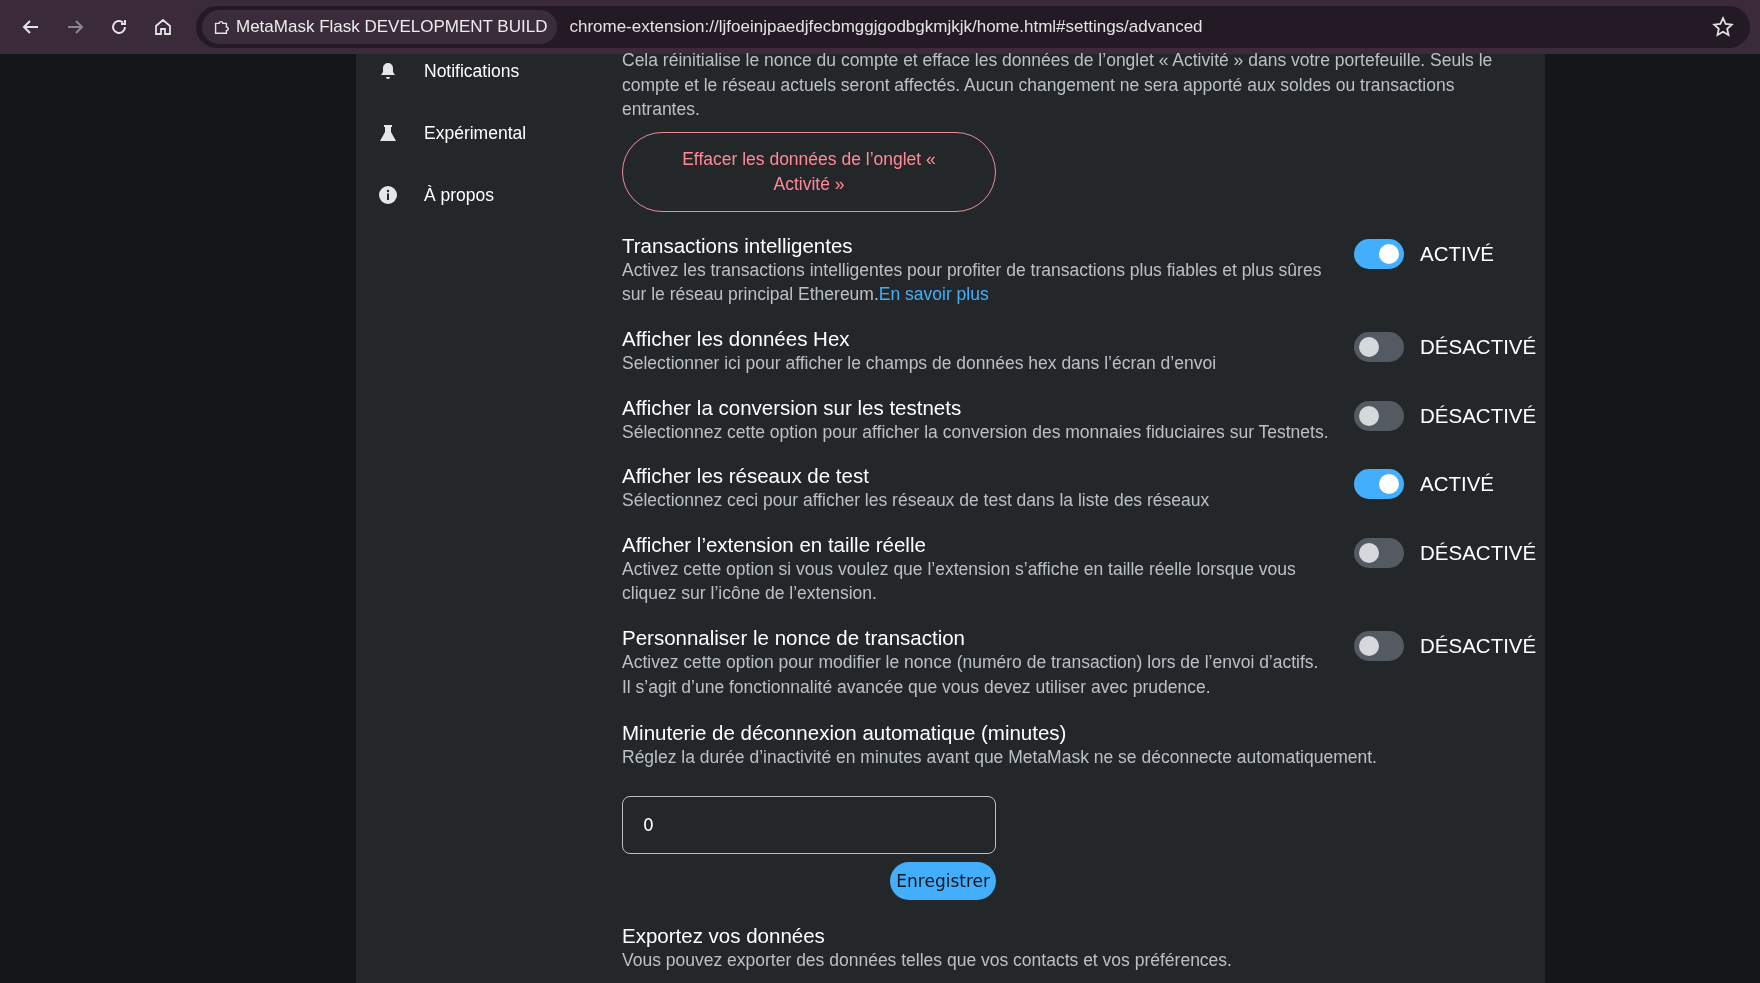  Describe the element at coordinates (959, 581) in the screenshot. I see `setting-description: Activez cette option si vous voulez que l’extension s’affiche en taille réelle lorsque vous cliquez sur l’icône de l’extension.` at that location.